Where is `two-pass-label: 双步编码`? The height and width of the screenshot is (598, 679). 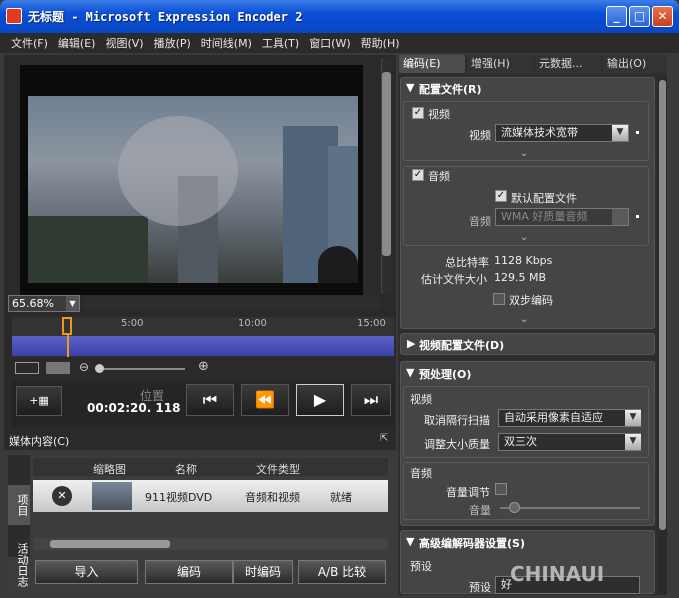
two-pass-label: 双步编码 is located at coordinates (531, 300).